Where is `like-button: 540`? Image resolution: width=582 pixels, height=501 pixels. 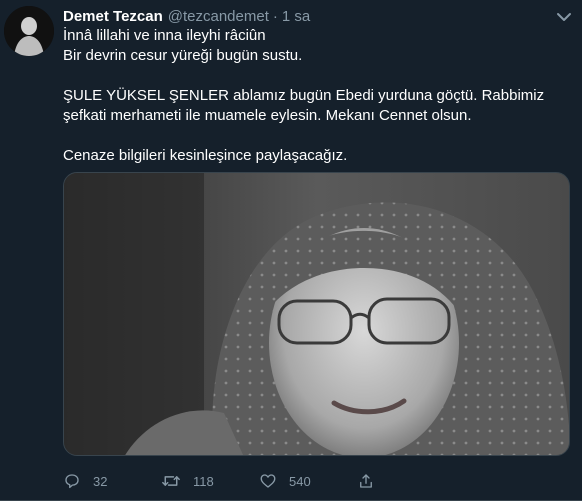 like-button: 540 is located at coordinates (308, 481).